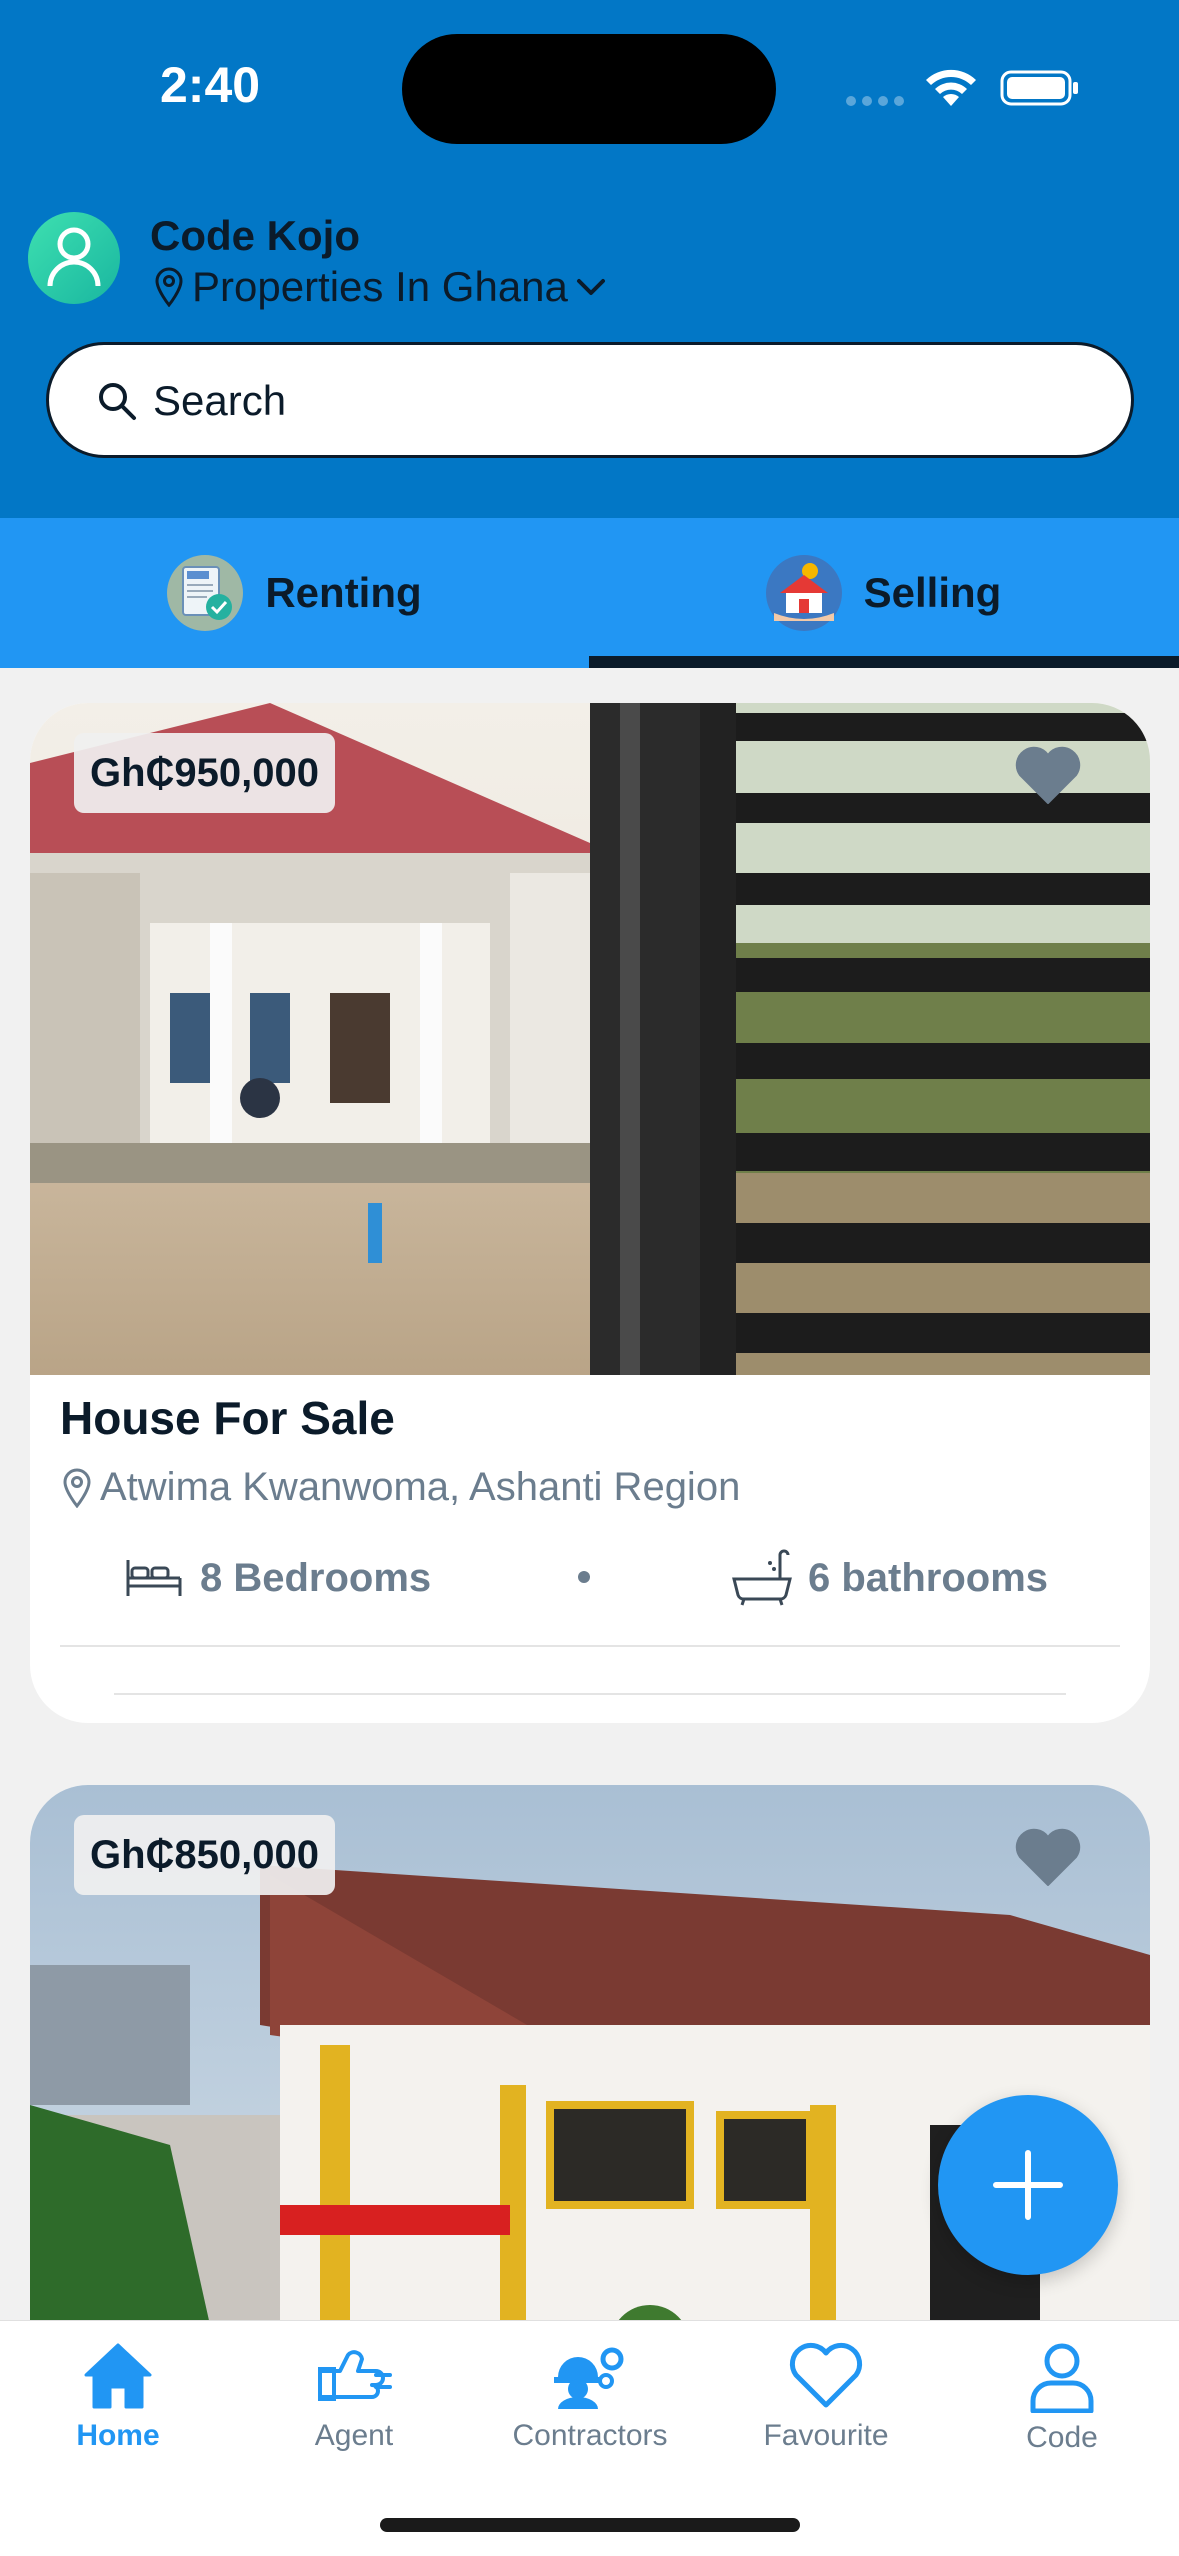 This screenshot has height=2556, width=1179. I want to click on bedrooms-label: 8 Bedrooms, so click(316, 1577).